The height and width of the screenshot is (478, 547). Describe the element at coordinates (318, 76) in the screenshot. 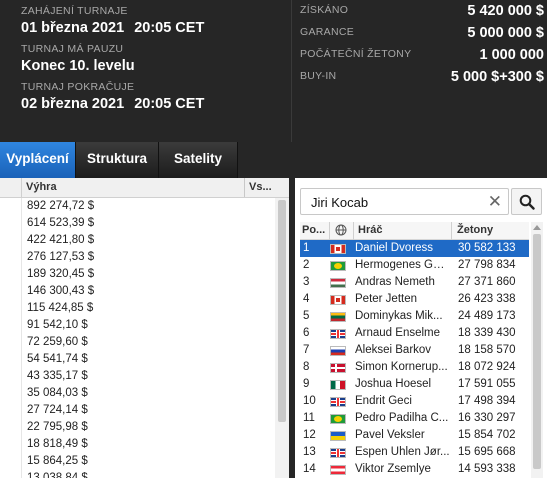

I see `stat-label: BUY-IN` at that location.